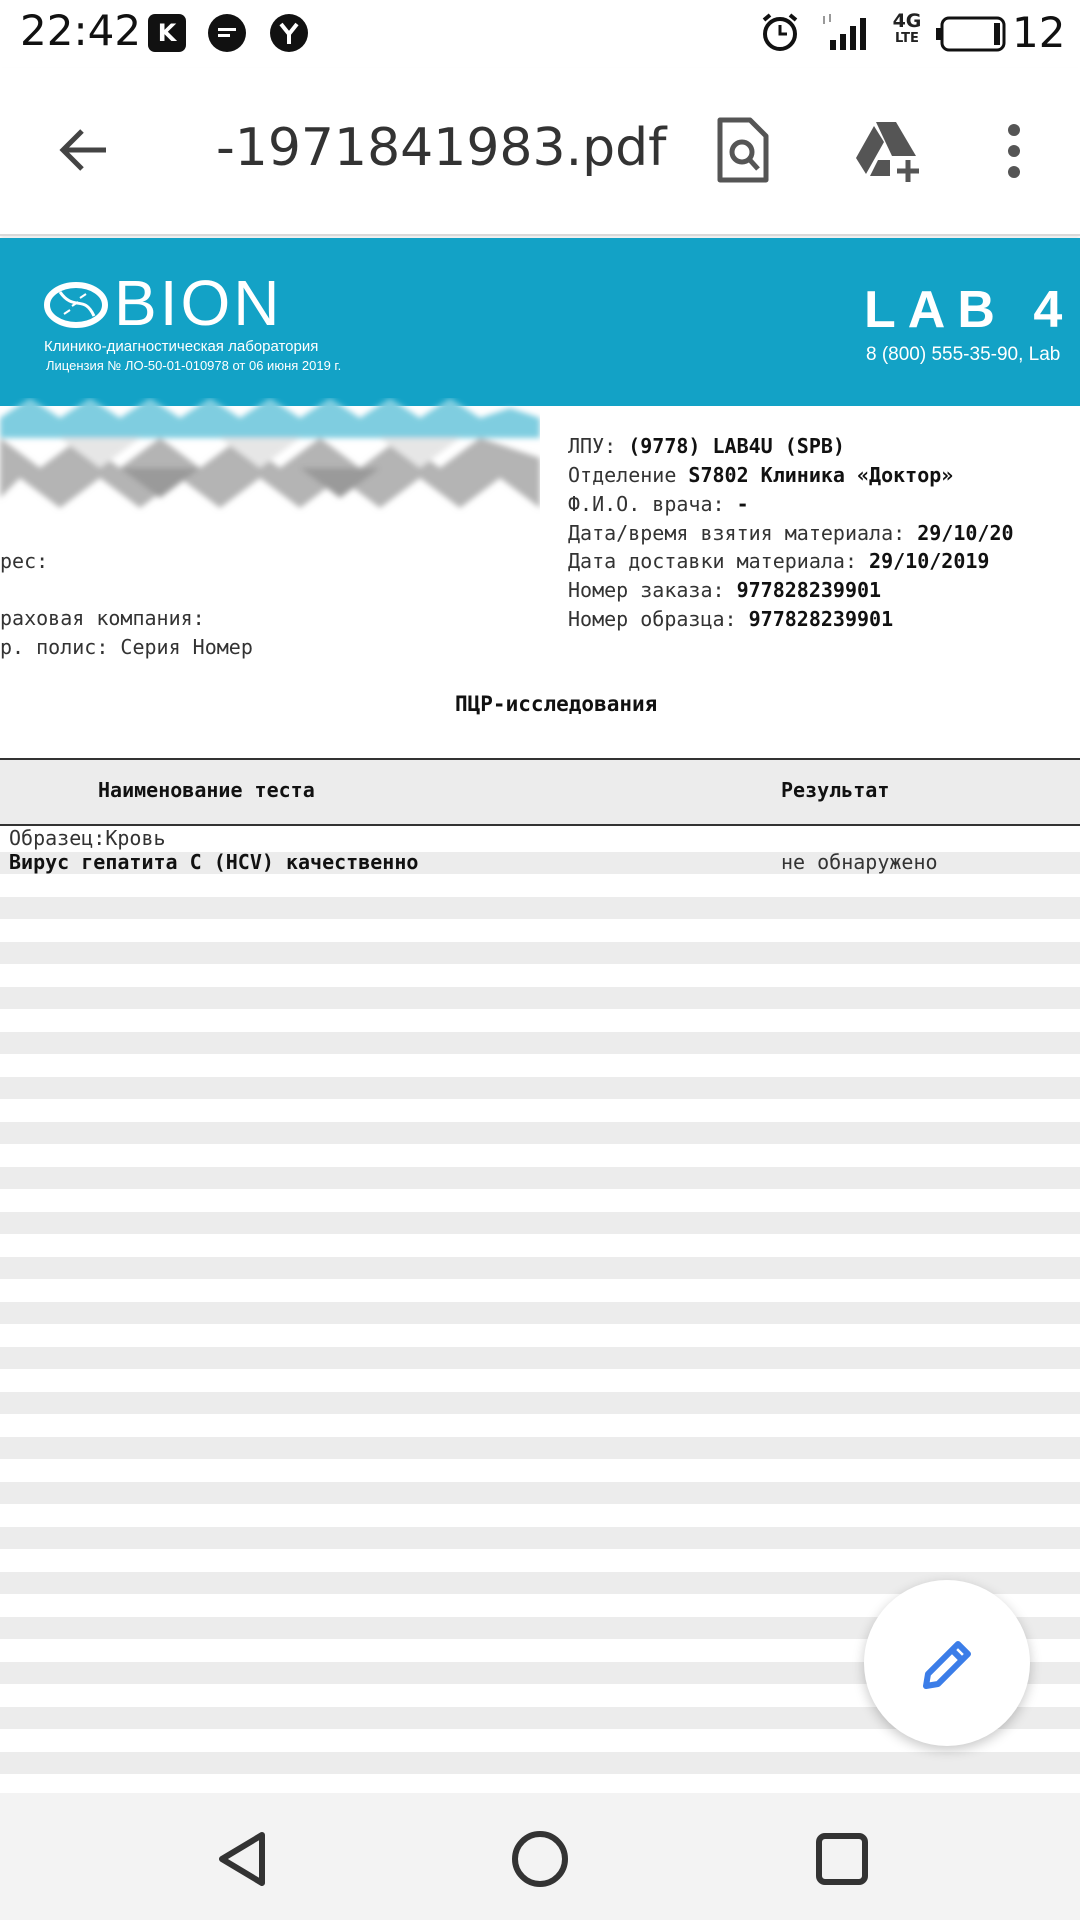 The image size is (1080, 1920). Describe the element at coordinates (888, 153) in the screenshot. I see `save-to-drive-icon` at that location.